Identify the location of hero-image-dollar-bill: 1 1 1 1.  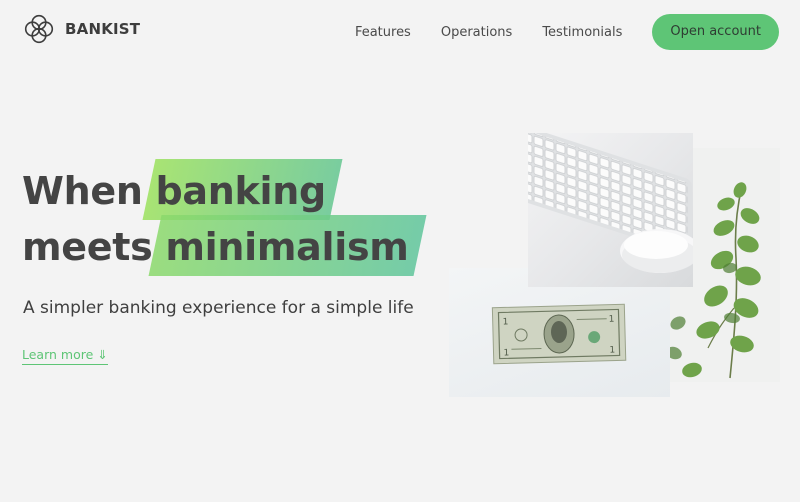
(559, 332).